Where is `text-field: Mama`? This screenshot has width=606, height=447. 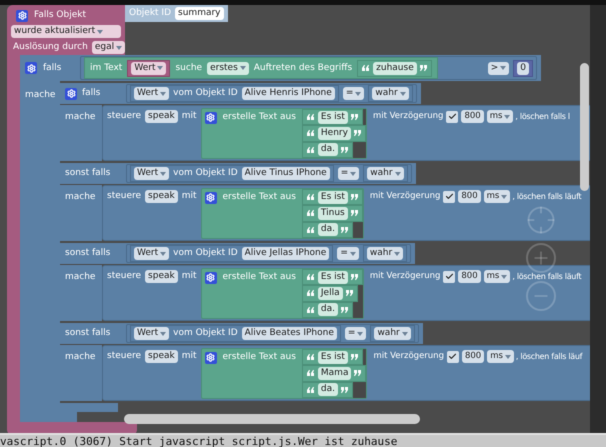 text-field: Mama is located at coordinates (335, 373).